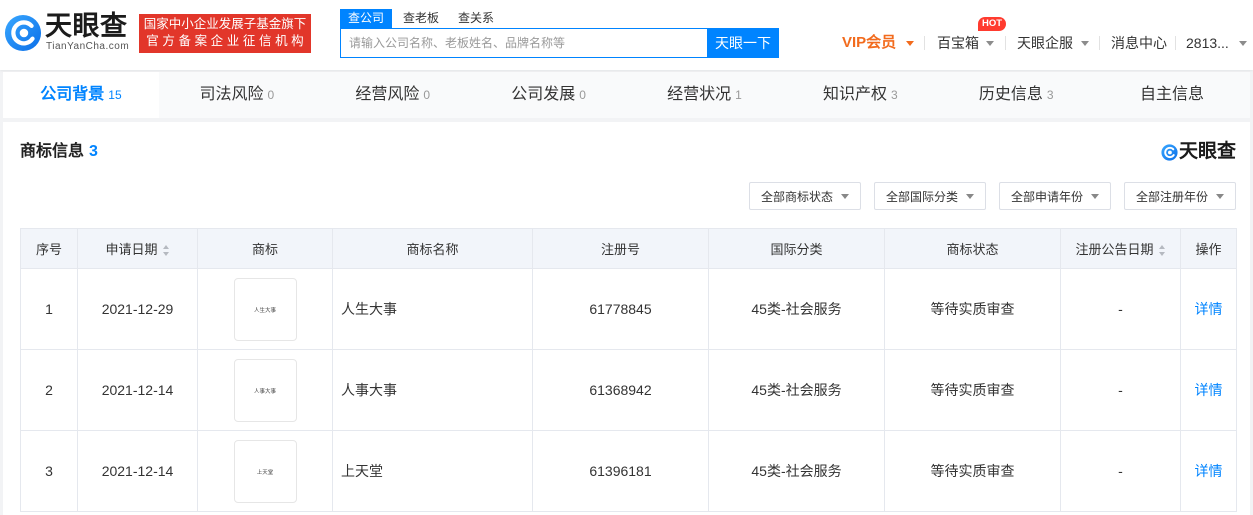  What do you see at coordinates (1114, 249) in the screenshot?
I see `col-label: 注册公告日期` at bounding box center [1114, 249].